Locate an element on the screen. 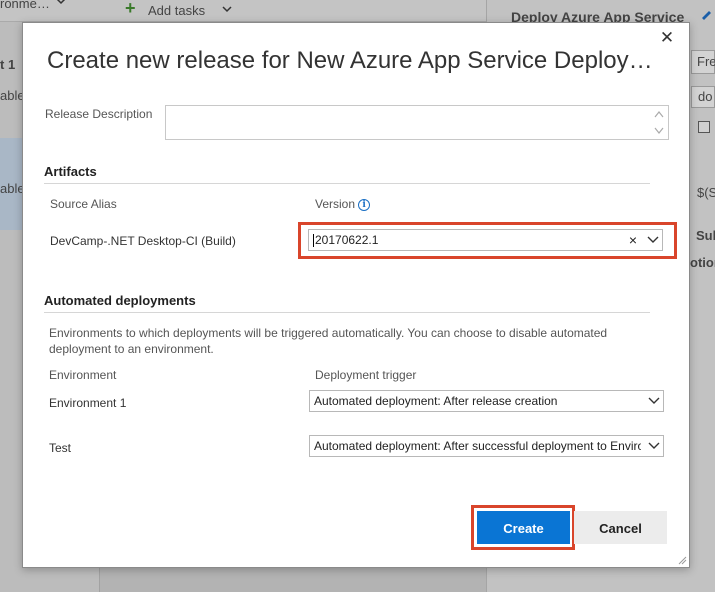 This screenshot has width=715, height=592. pencil-icon is located at coordinates (706, 15).